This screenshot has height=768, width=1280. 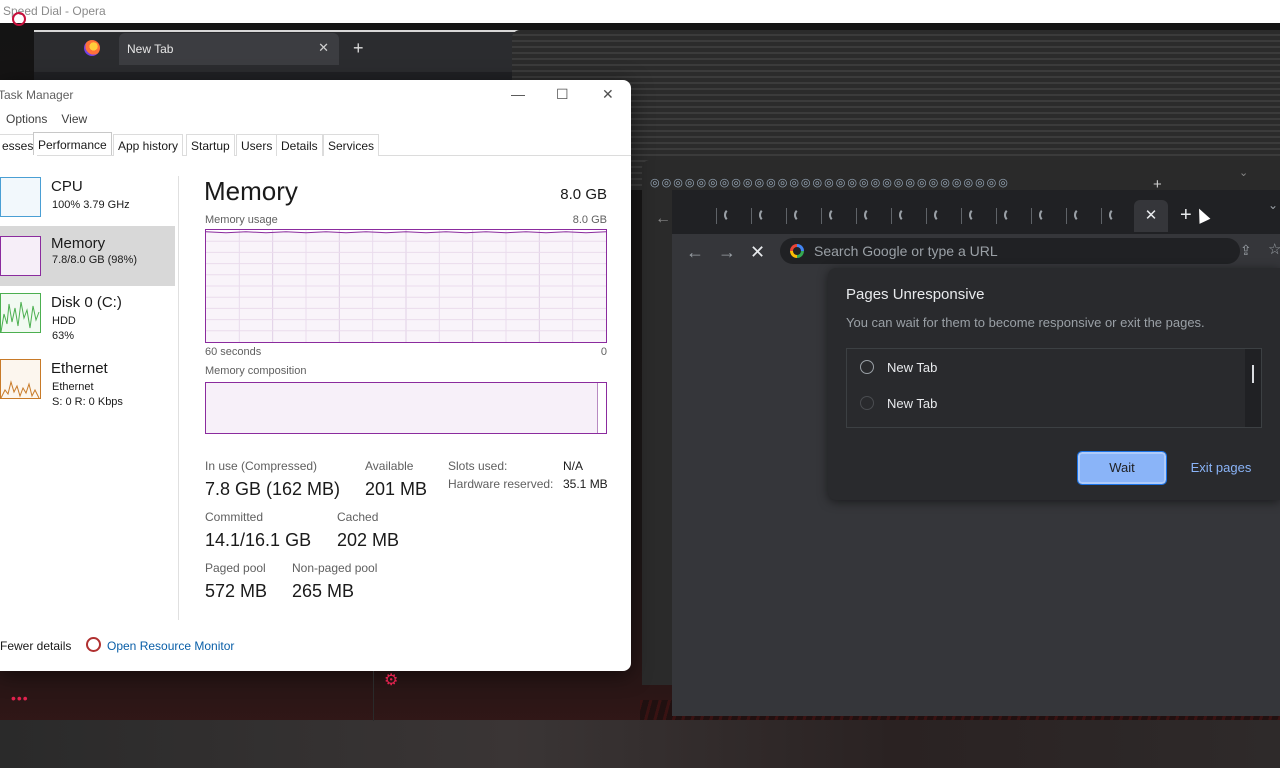 What do you see at coordinates (391, 680) in the screenshot?
I see `gear-icon: ⚙` at bounding box center [391, 680].